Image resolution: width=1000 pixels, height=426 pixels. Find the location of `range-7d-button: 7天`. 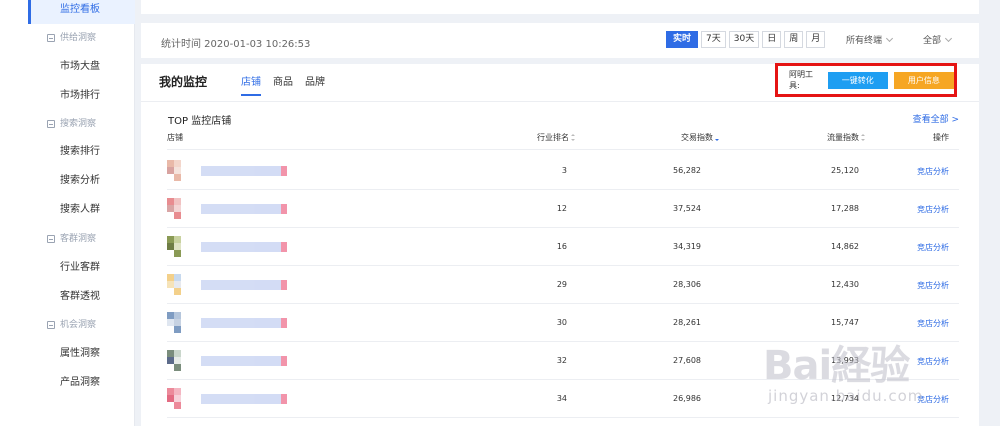

range-7d-button: 7天 is located at coordinates (713, 39).